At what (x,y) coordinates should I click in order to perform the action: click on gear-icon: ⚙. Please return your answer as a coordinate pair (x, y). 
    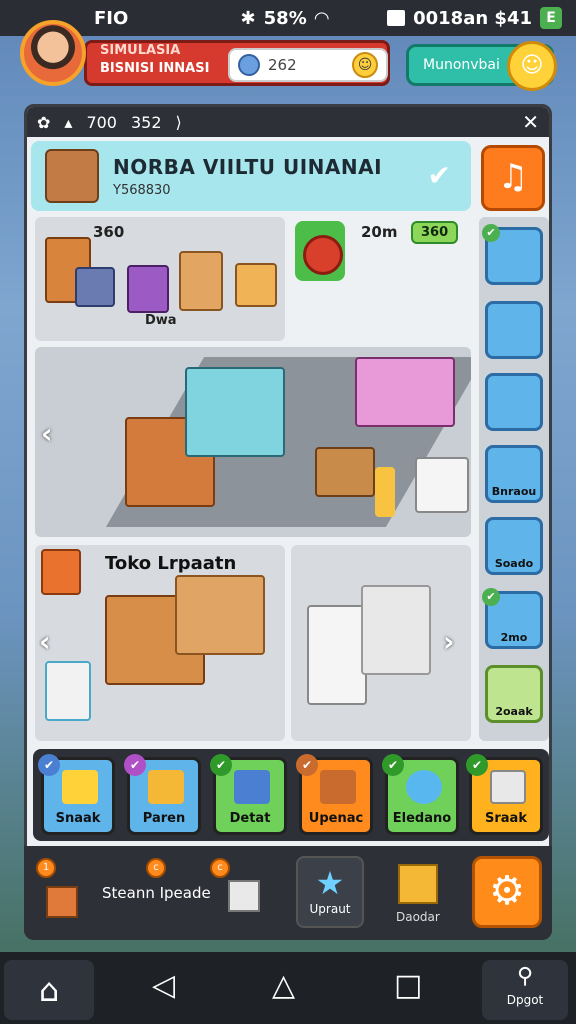
    Looking at the image, I should click on (507, 892).